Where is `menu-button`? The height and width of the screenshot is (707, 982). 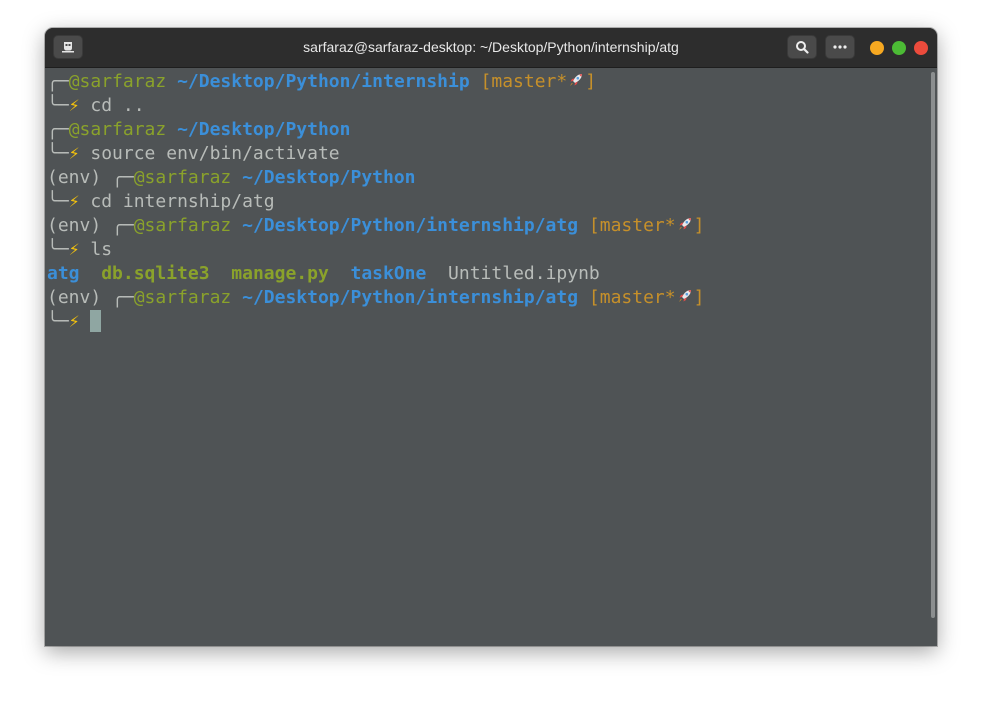
menu-button is located at coordinates (840, 47).